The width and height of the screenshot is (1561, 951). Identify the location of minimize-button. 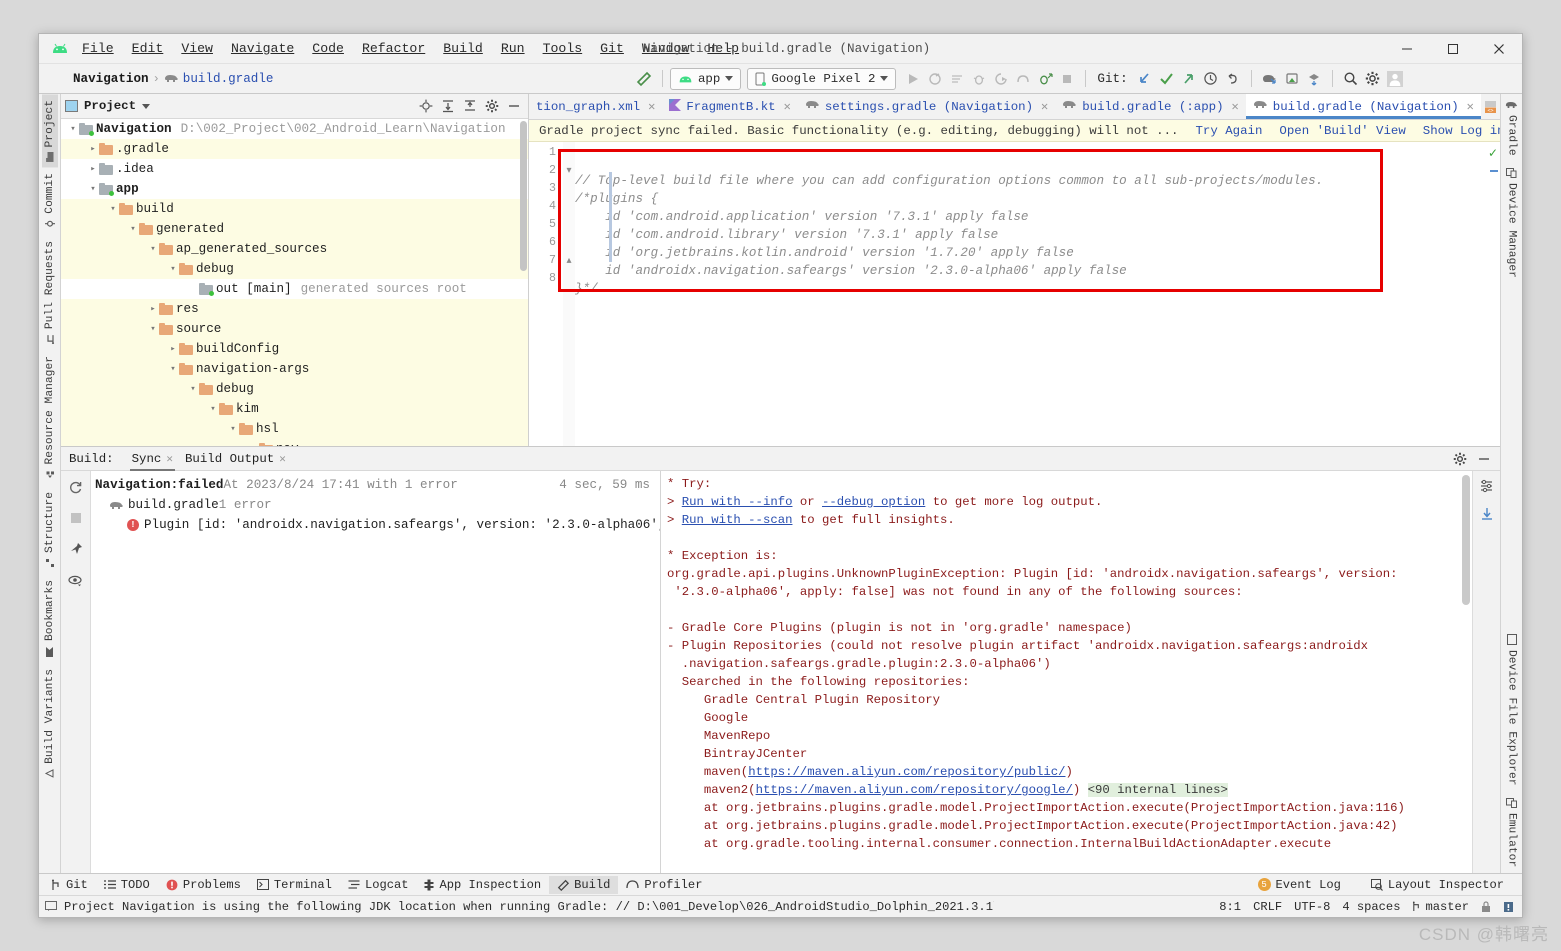
(1407, 49).